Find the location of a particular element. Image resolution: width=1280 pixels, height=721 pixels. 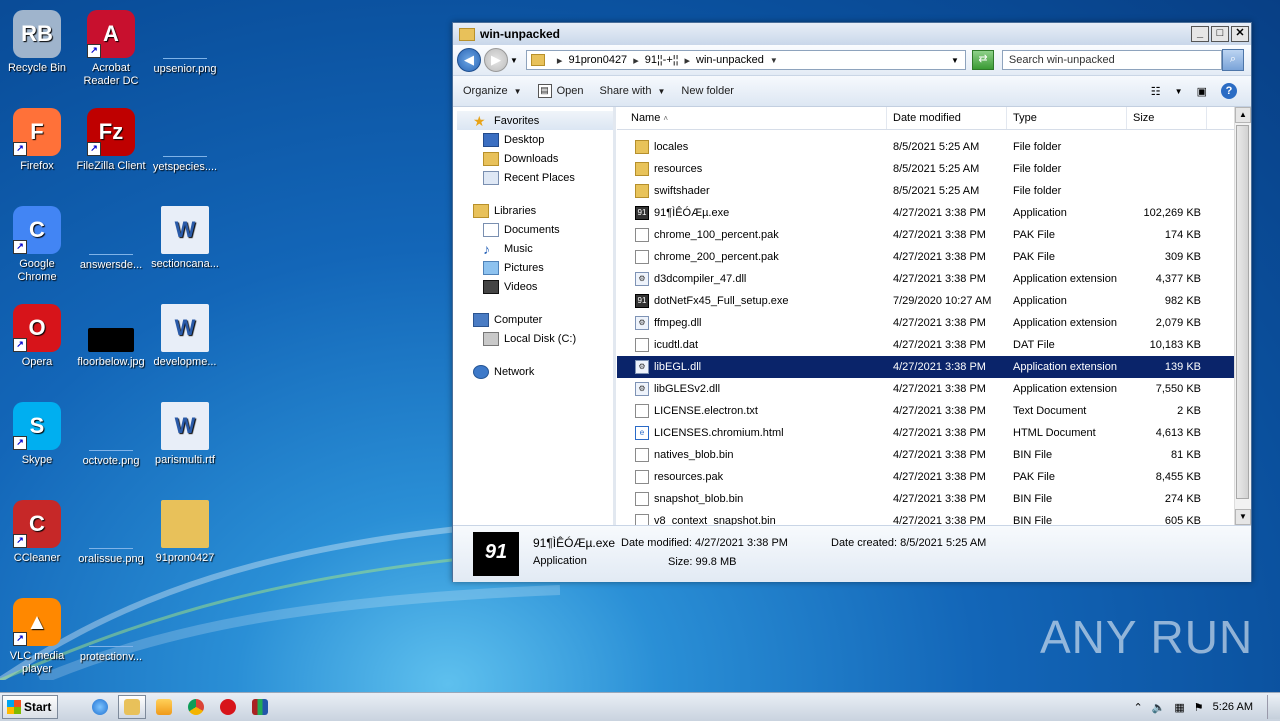

new-folder-button: New folder is located at coordinates (707, 91).